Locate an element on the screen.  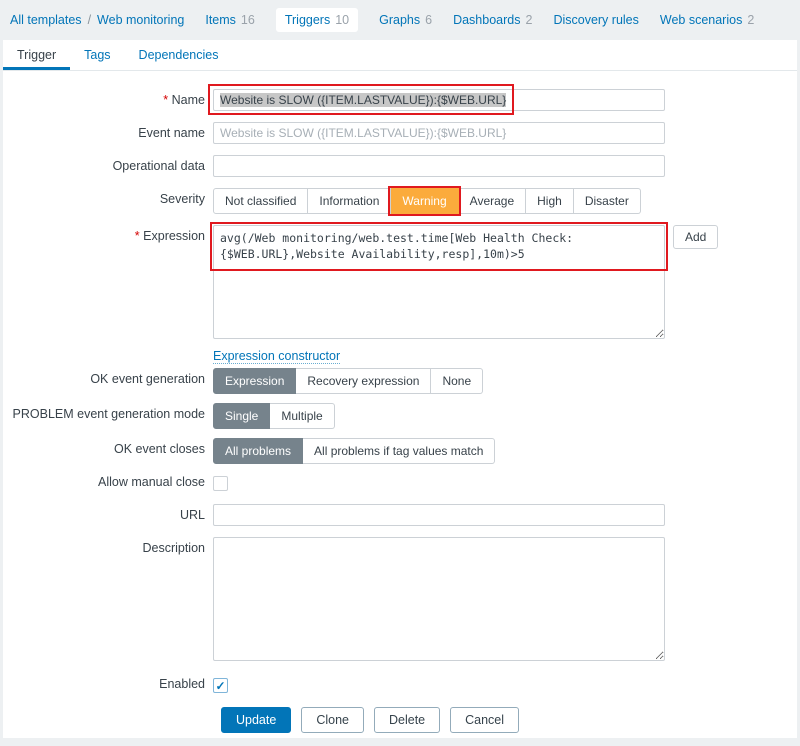
nav-item-graphs: Graphs 6 is located at coordinates (405, 20).